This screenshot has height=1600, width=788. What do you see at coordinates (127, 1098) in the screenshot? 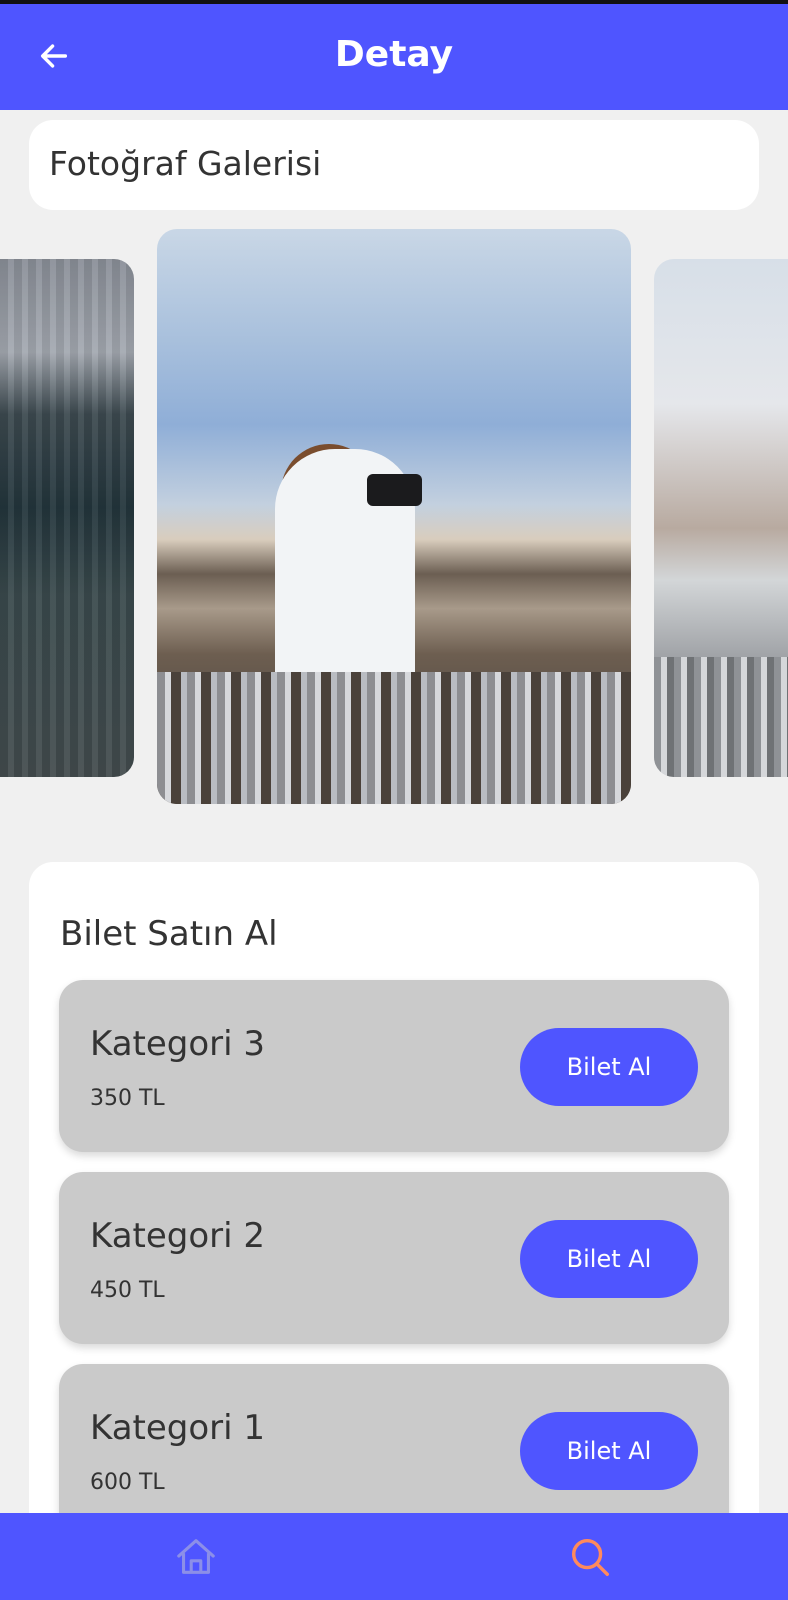
I see `ticket-price: 350 TL` at bounding box center [127, 1098].